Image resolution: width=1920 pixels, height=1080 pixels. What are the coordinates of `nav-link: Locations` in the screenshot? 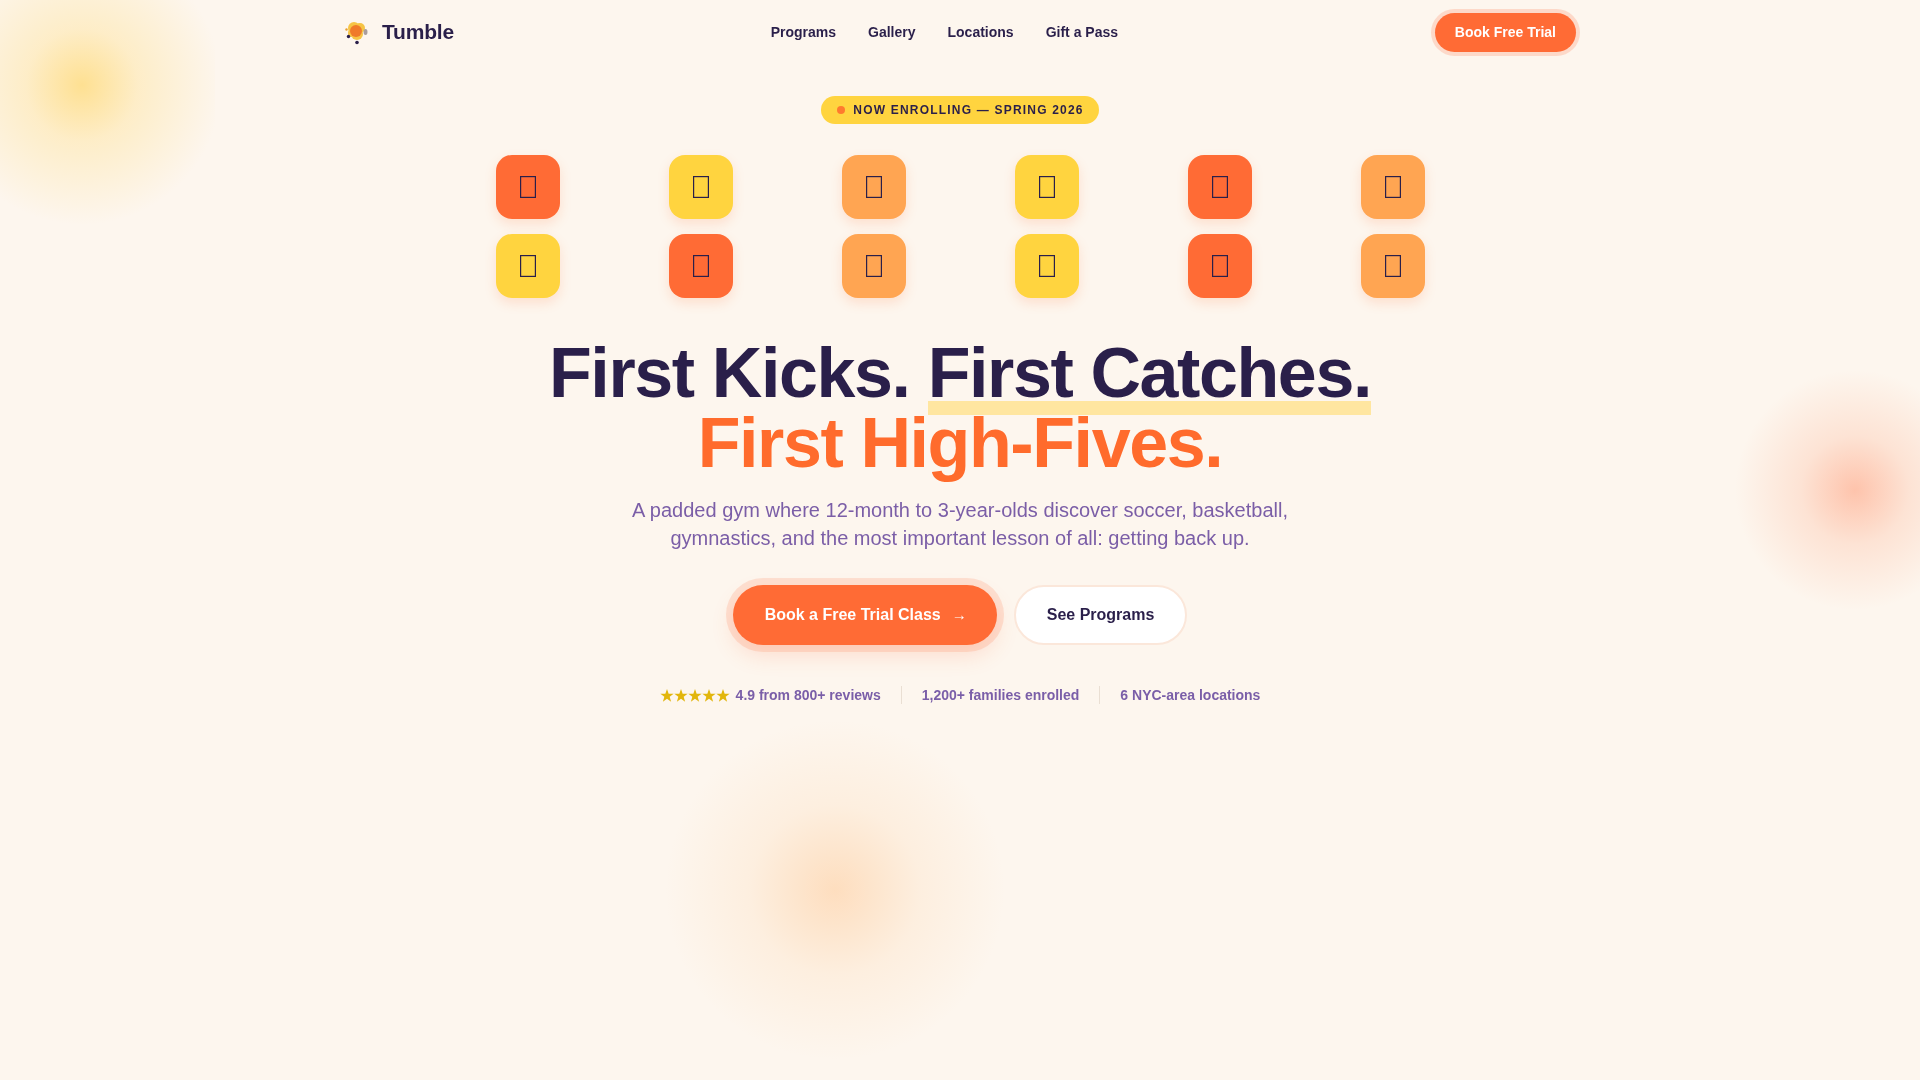 It's located at (980, 32).